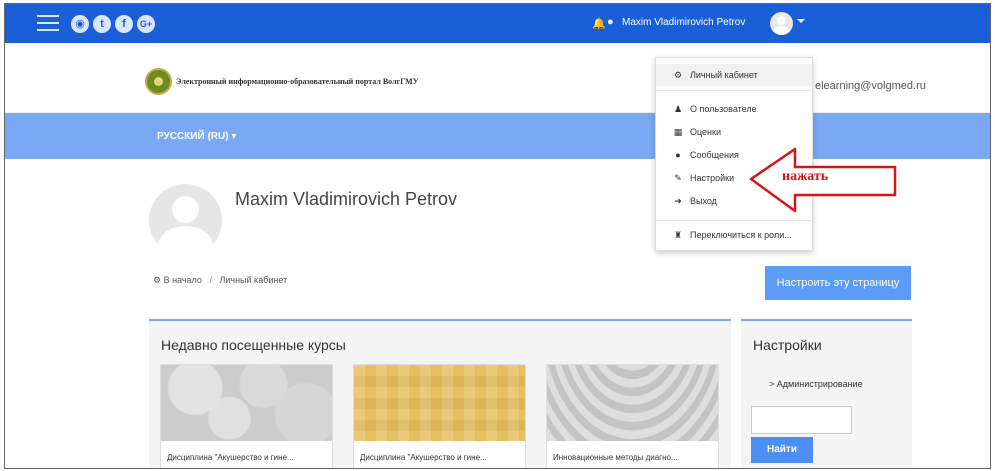 This screenshot has width=995, height=471. What do you see at coordinates (678, 178) in the screenshot?
I see `wrench-icon: ✎` at bounding box center [678, 178].